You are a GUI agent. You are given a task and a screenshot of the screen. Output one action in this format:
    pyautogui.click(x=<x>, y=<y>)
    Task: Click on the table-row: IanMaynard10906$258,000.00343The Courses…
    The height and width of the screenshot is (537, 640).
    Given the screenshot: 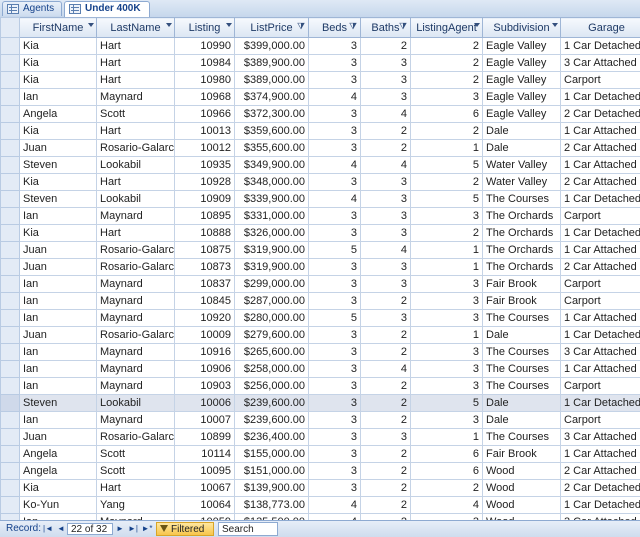 What is the action you would take?
    pyautogui.click(x=320, y=369)
    